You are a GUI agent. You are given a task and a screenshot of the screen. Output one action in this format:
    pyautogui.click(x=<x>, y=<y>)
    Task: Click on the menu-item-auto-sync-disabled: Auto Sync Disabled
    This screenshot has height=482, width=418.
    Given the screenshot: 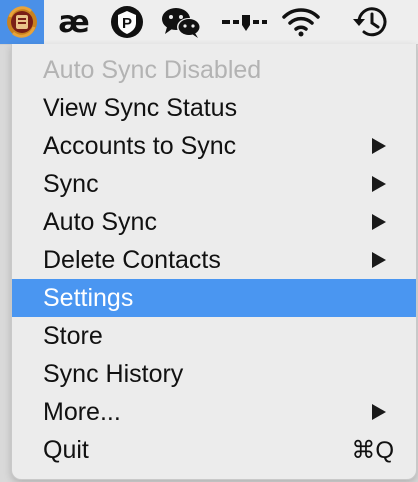 What is the action you would take?
    pyautogui.click(x=214, y=70)
    